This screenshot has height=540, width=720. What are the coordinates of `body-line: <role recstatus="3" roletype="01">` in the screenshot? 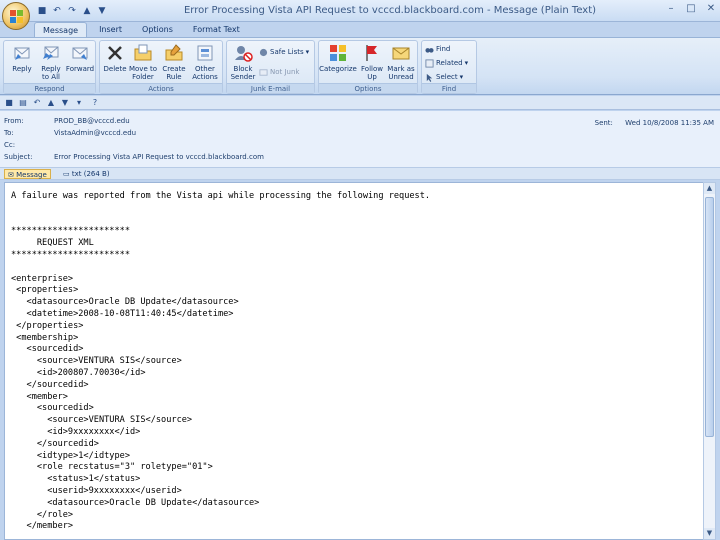 It's located at (112, 467).